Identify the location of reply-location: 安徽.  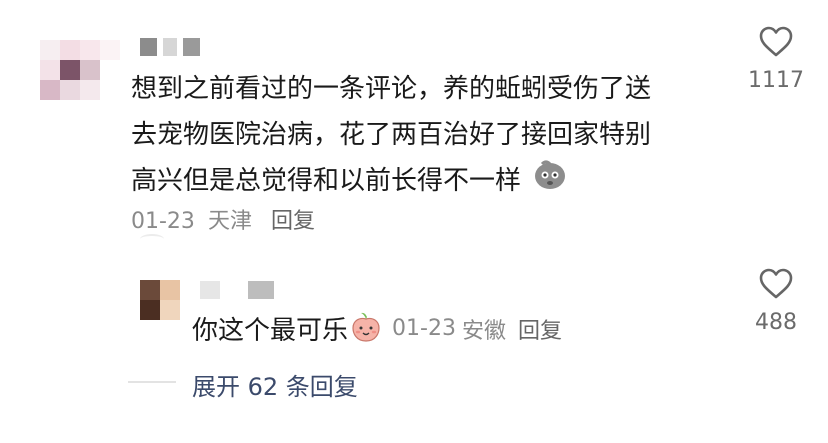
(483, 331).